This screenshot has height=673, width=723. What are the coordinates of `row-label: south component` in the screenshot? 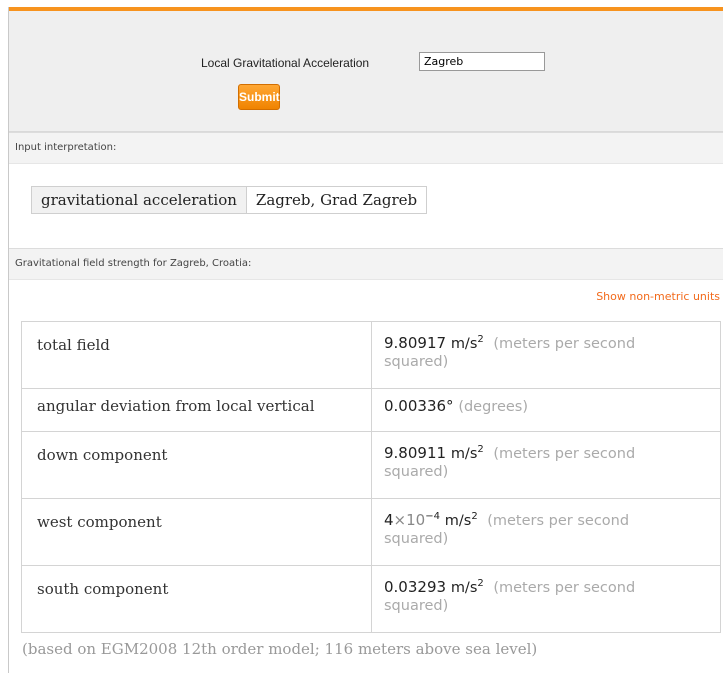 It's located at (196, 599).